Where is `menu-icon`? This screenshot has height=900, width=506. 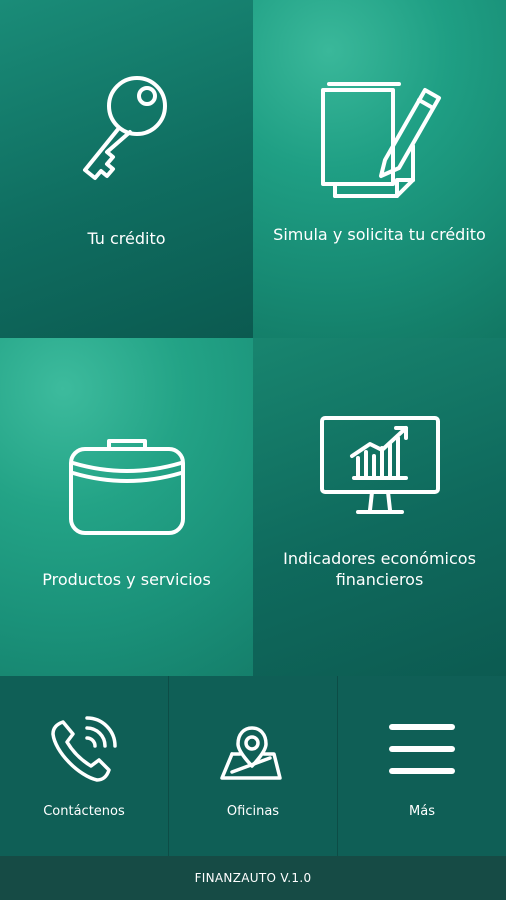 menu-icon is located at coordinates (422, 749).